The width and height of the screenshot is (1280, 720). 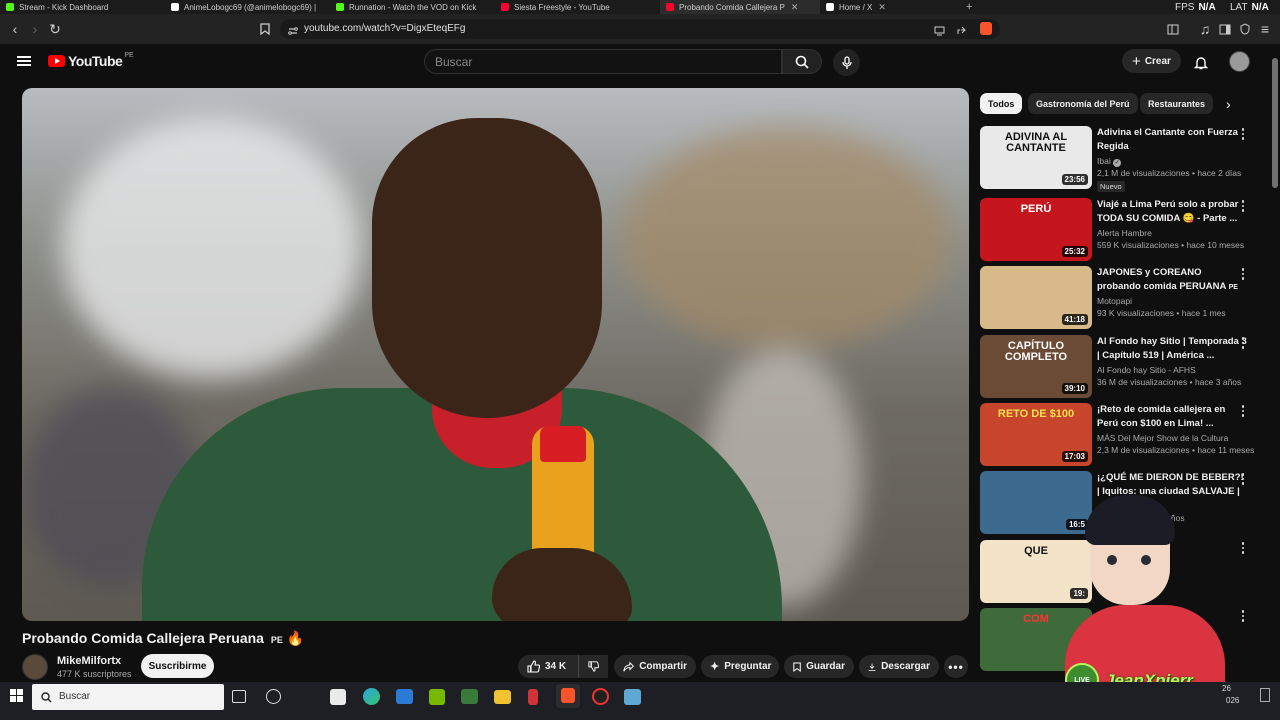 I want to click on performance-icon, so click(x=273, y=696).